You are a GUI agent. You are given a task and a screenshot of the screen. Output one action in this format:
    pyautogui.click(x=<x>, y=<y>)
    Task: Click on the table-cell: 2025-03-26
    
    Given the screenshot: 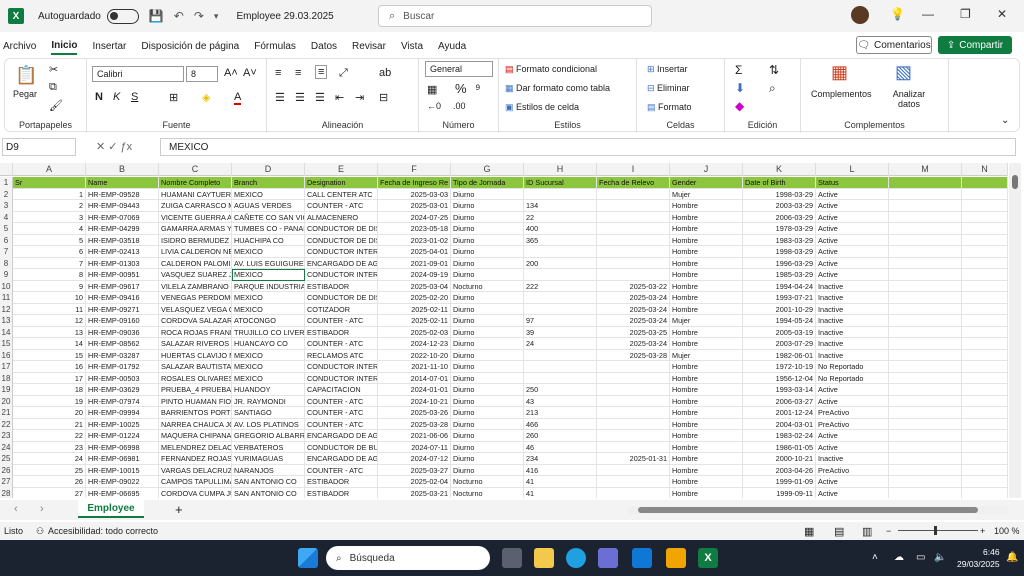 What is the action you would take?
    pyautogui.click(x=414, y=413)
    